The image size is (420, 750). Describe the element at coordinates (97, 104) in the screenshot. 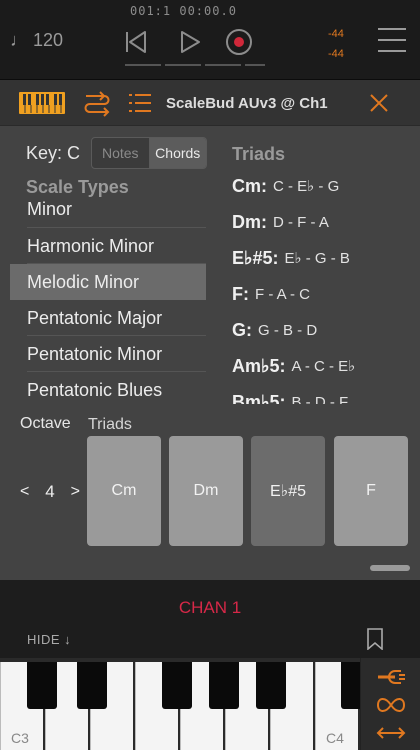

I see `routing-icon` at that location.